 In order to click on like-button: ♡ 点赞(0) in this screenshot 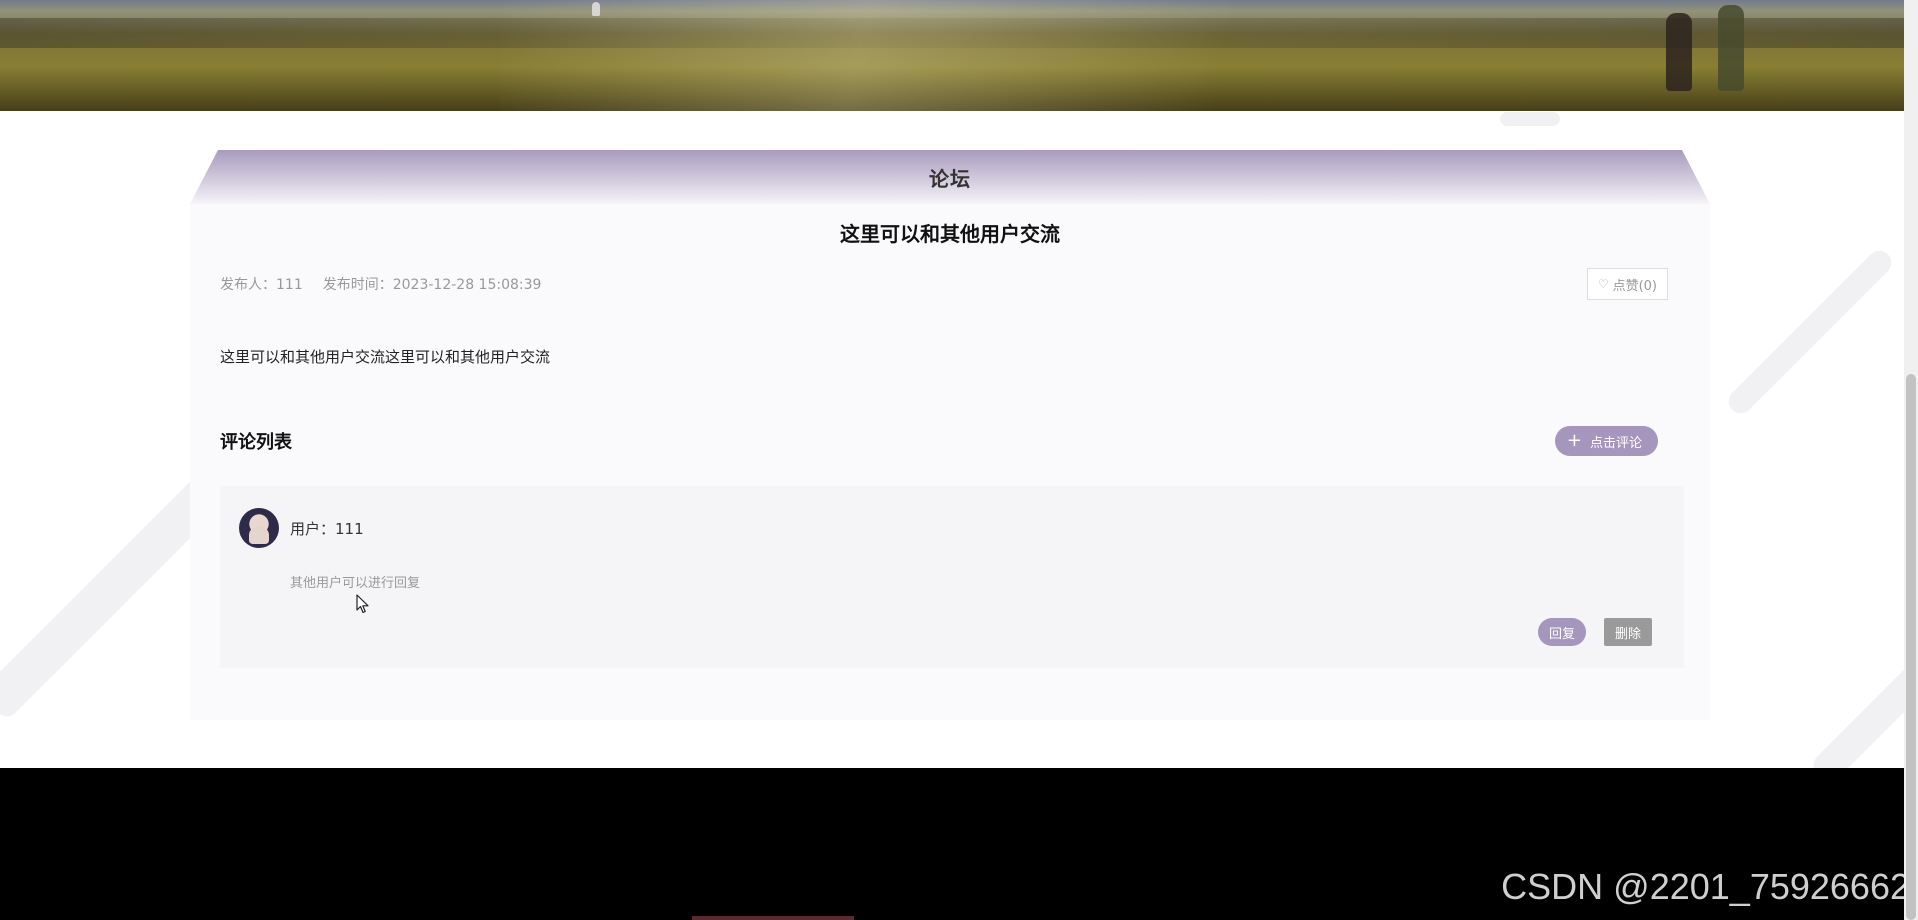, I will do `click(1627, 284)`.